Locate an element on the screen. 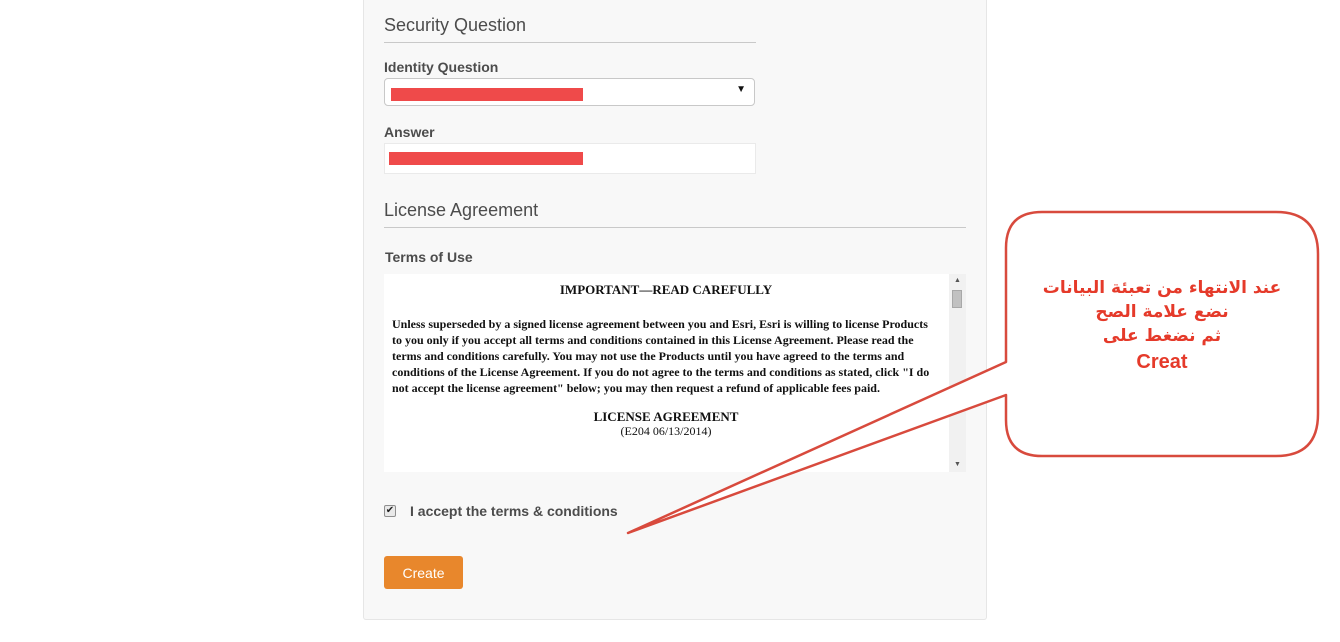  identity-question-select: ▼ is located at coordinates (569, 92).